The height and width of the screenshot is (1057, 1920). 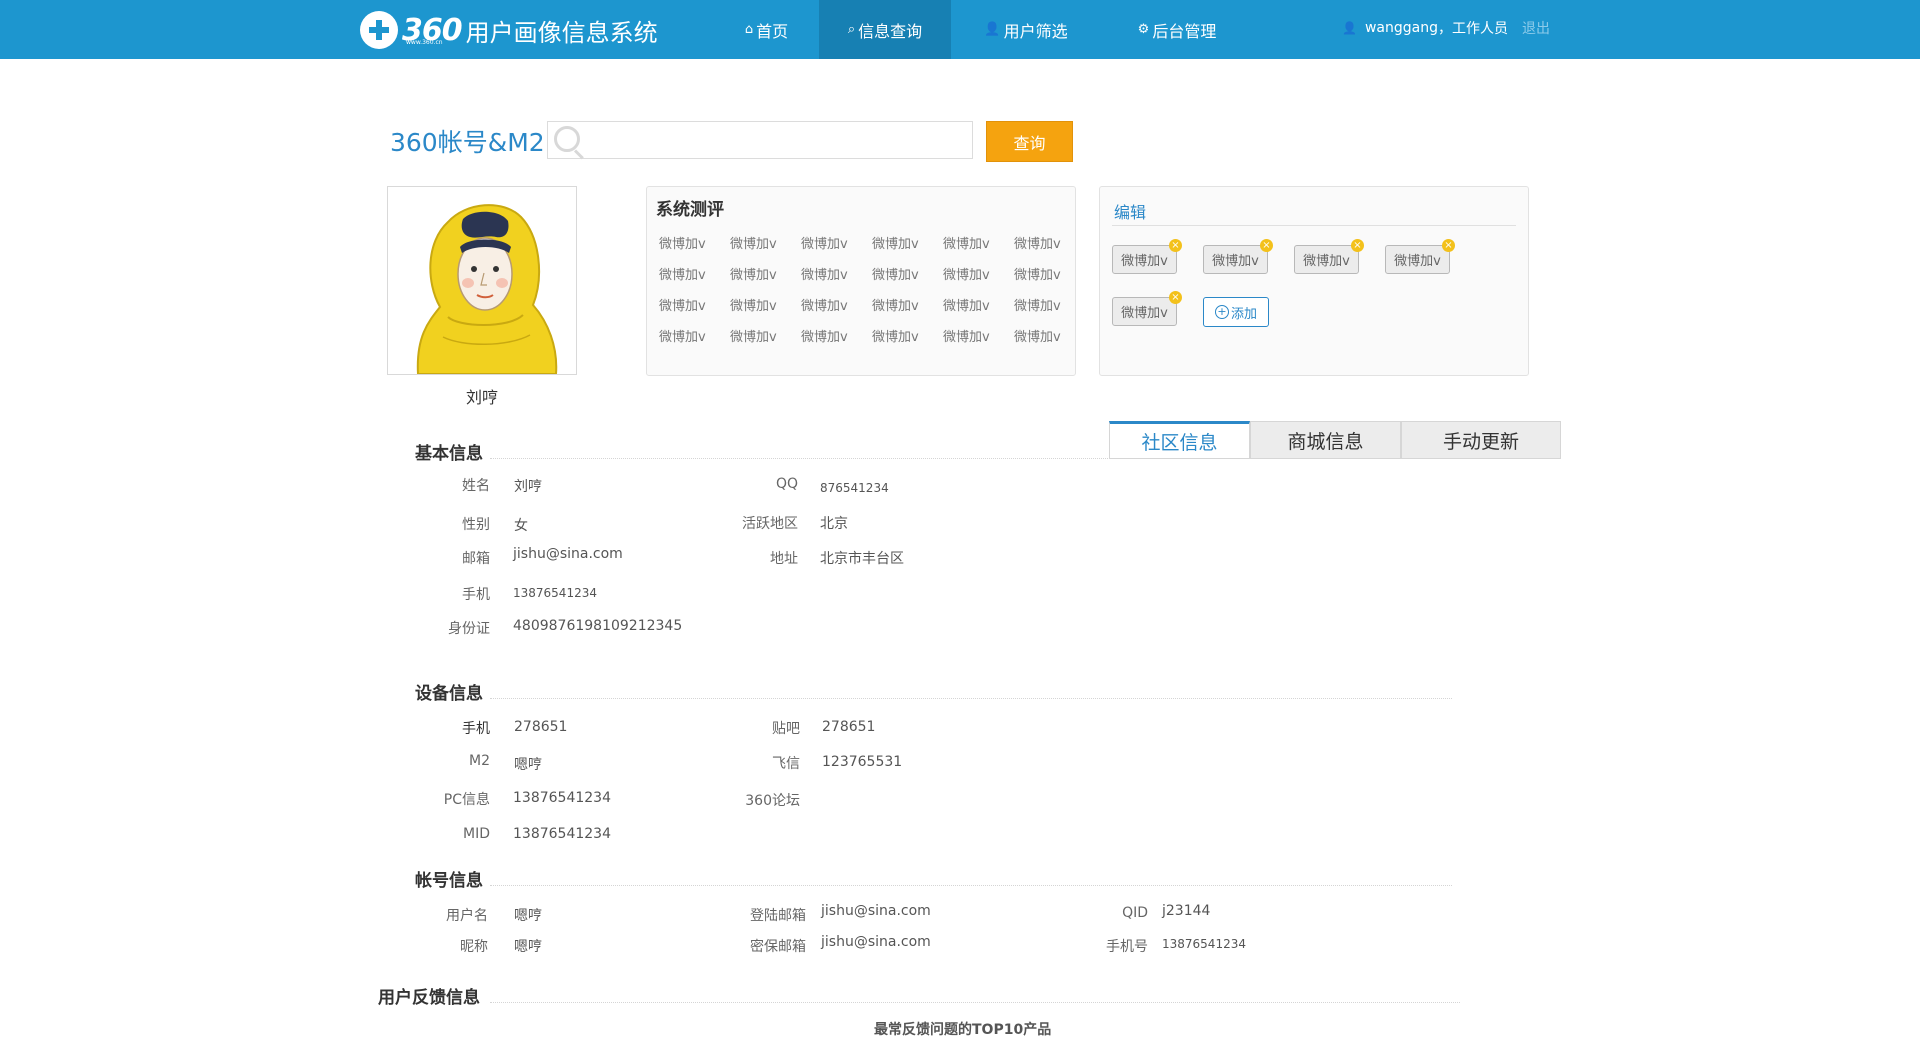 I want to click on nav-home: ⌂ 首页, so click(x=766, y=29).